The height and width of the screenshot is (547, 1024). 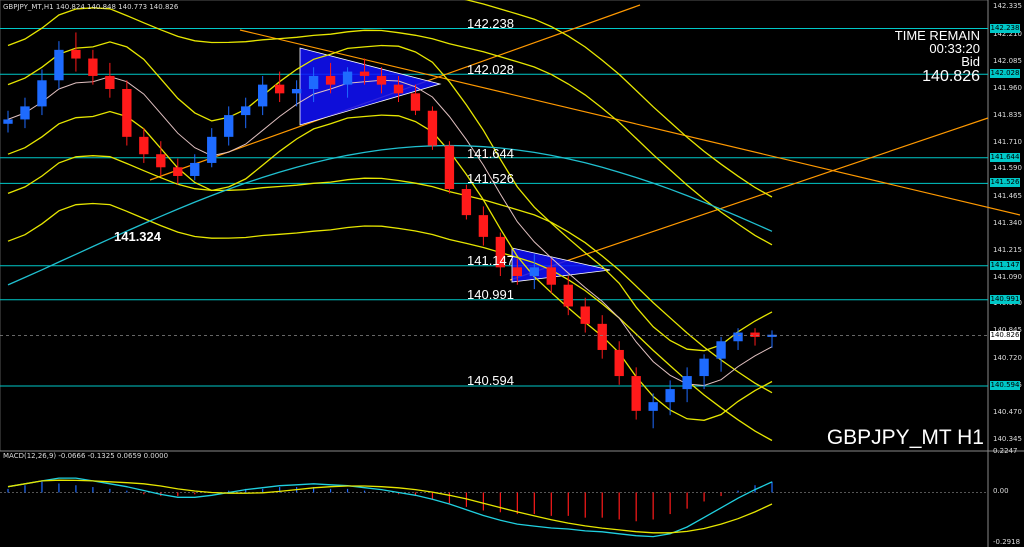 What do you see at coordinates (1007, 168) in the screenshot?
I see `price-axis-tick: 141.590` at bounding box center [1007, 168].